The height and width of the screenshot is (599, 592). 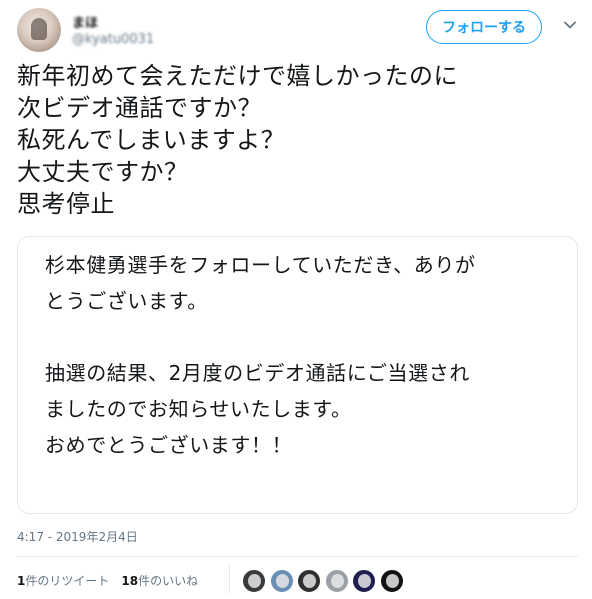 What do you see at coordinates (151, 140) in the screenshot?
I see `tweet-line: 私死んでしまいますよ？` at bounding box center [151, 140].